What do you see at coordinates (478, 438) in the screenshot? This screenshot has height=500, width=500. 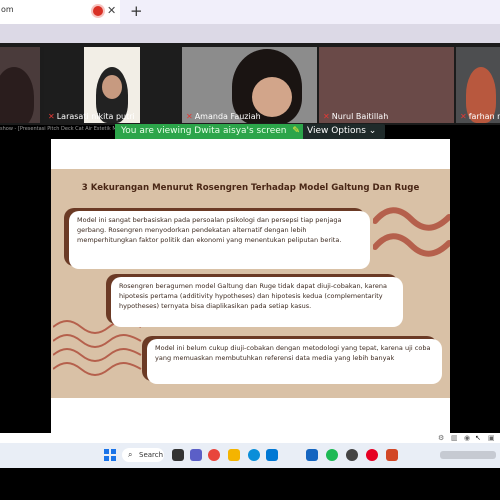 I see `pointer-icon: ↖` at bounding box center [478, 438].